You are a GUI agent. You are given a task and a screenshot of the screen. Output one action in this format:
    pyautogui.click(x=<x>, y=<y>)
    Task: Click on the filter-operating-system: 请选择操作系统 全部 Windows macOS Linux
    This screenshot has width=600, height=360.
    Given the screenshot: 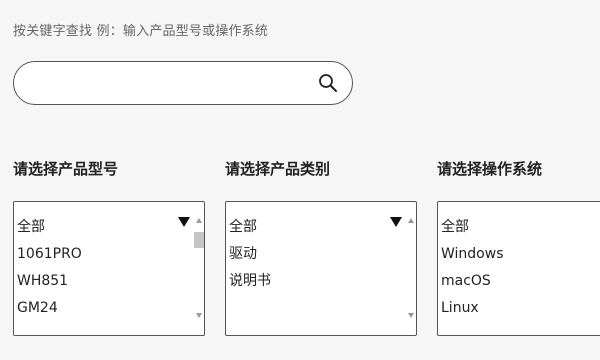 What is the action you would take?
    pyautogui.click(x=518, y=247)
    